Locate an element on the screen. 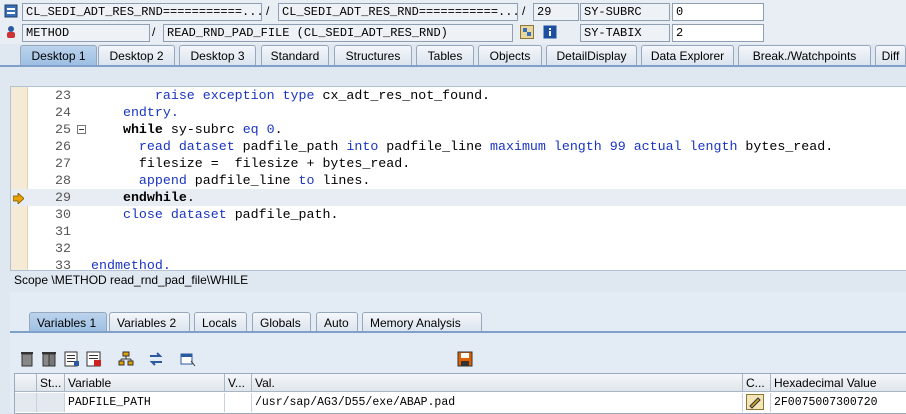 The image size is (906, 414). info-icon is located at coordinates (550, 32).